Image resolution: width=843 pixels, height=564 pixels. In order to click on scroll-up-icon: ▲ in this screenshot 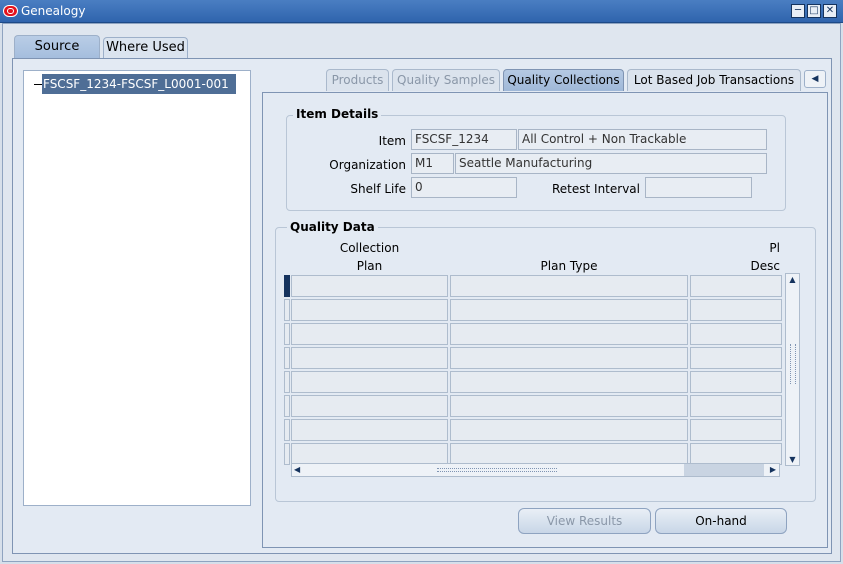, I will do `click(792, 279)`.